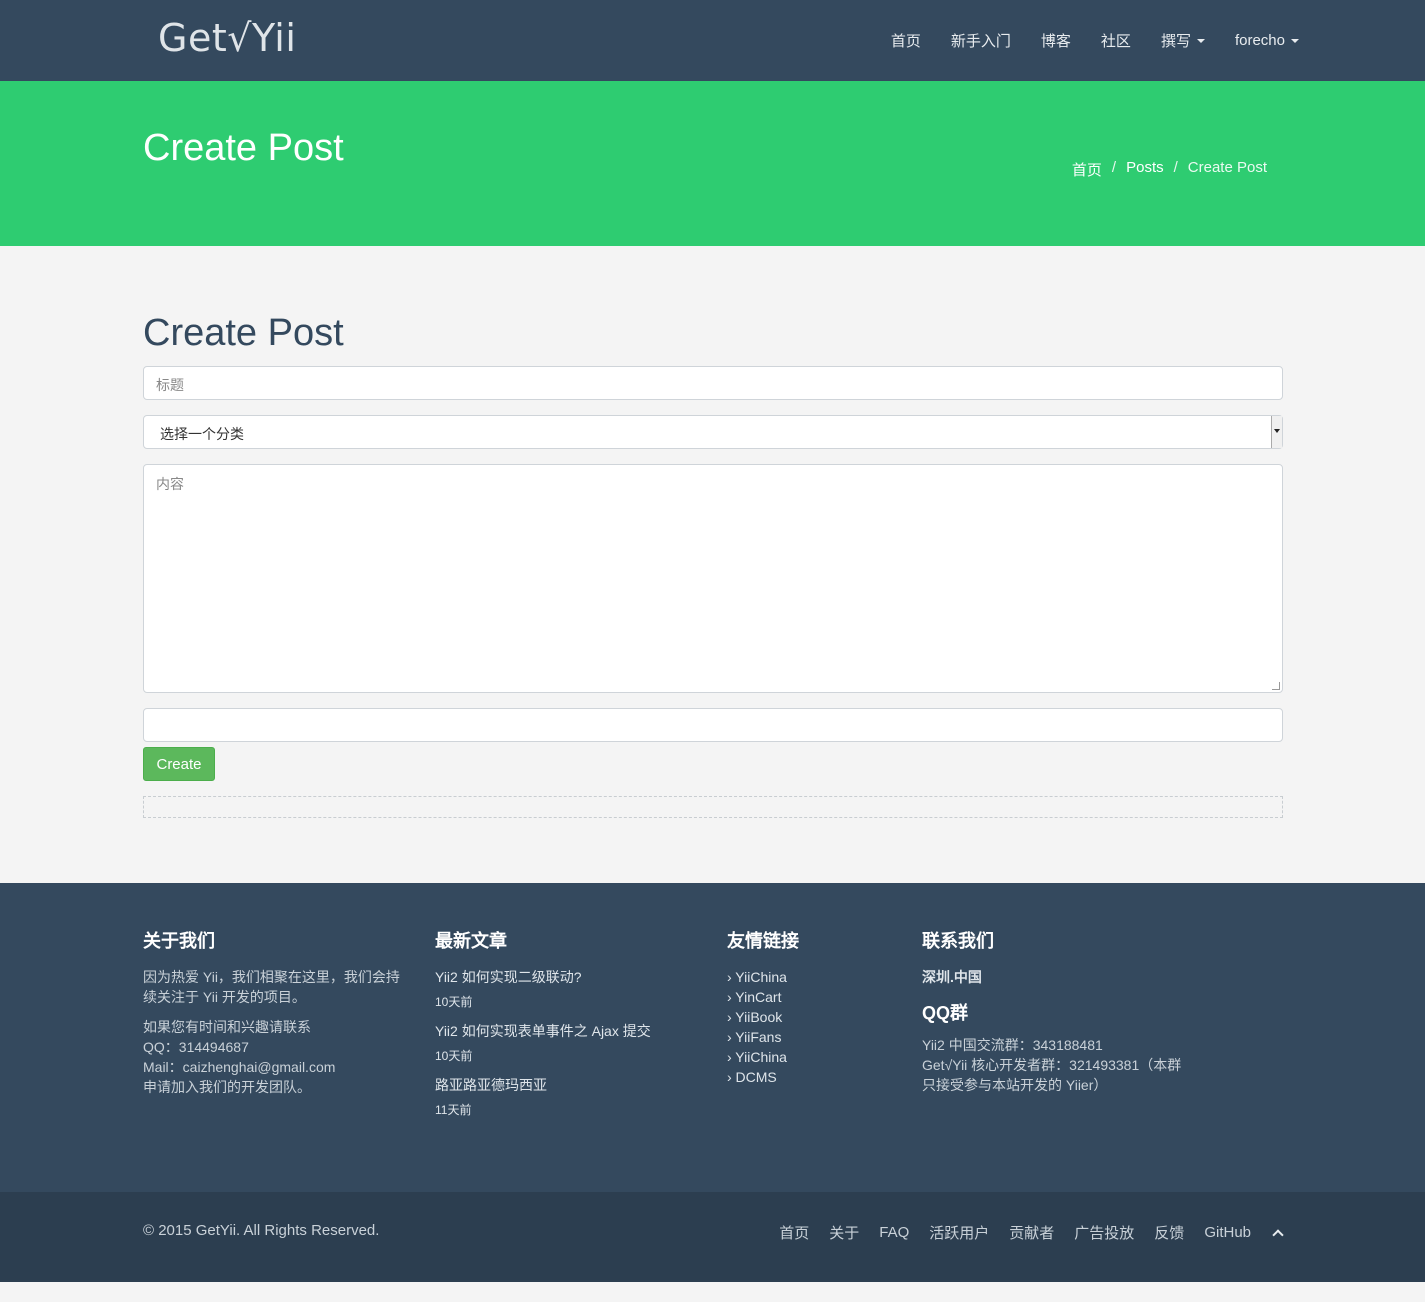 The width and height of the screenshot is (1425, 1302). Describe the element at coordinates (1276, 686) in the screenshot. I see `resize-handle-icon` at that location.